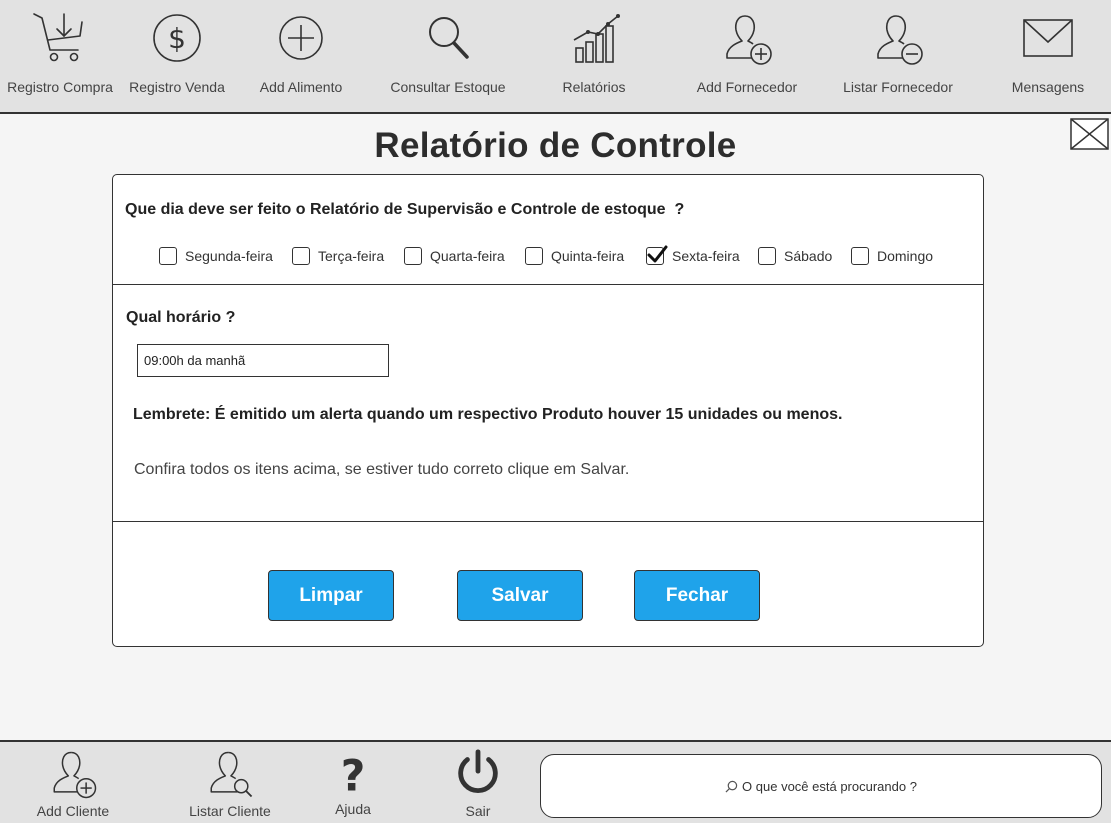 The image size is (1111, 823). What do you see at coordinates (898, 87) in the screenshot?
I see `toolbar-label: Listar Fornecedor` at bounding box center [898, 87].